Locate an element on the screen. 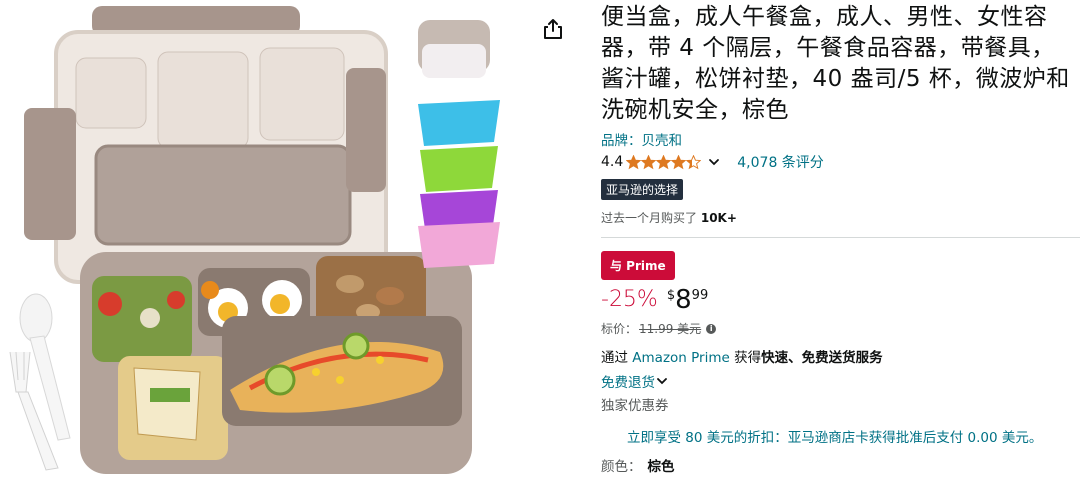  price-fraction: 99 is located at coordinates (700, 295).